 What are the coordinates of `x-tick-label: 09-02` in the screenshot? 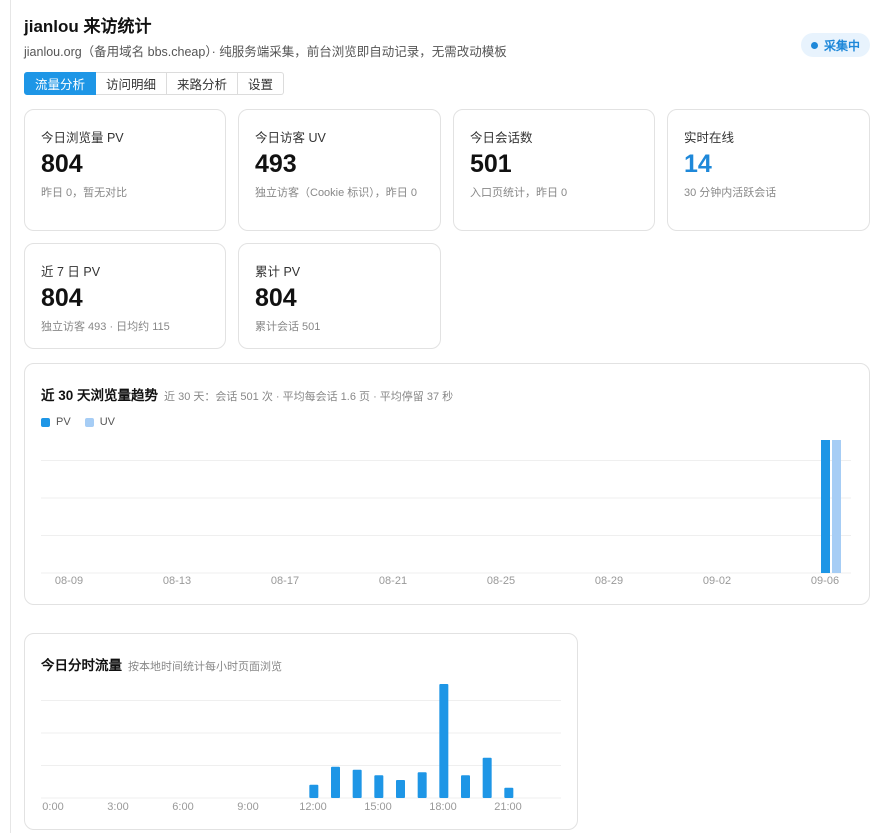 It's located at (717, 581).